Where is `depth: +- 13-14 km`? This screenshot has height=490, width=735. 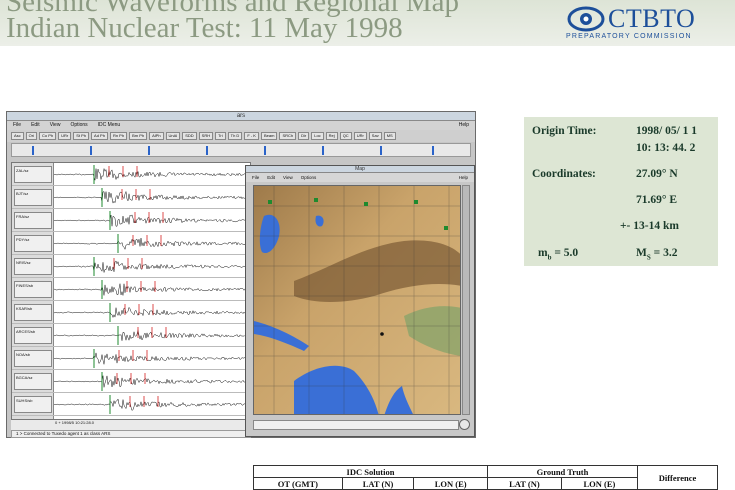
depth: +- 13-14 km is located at coordinates (649, 226).